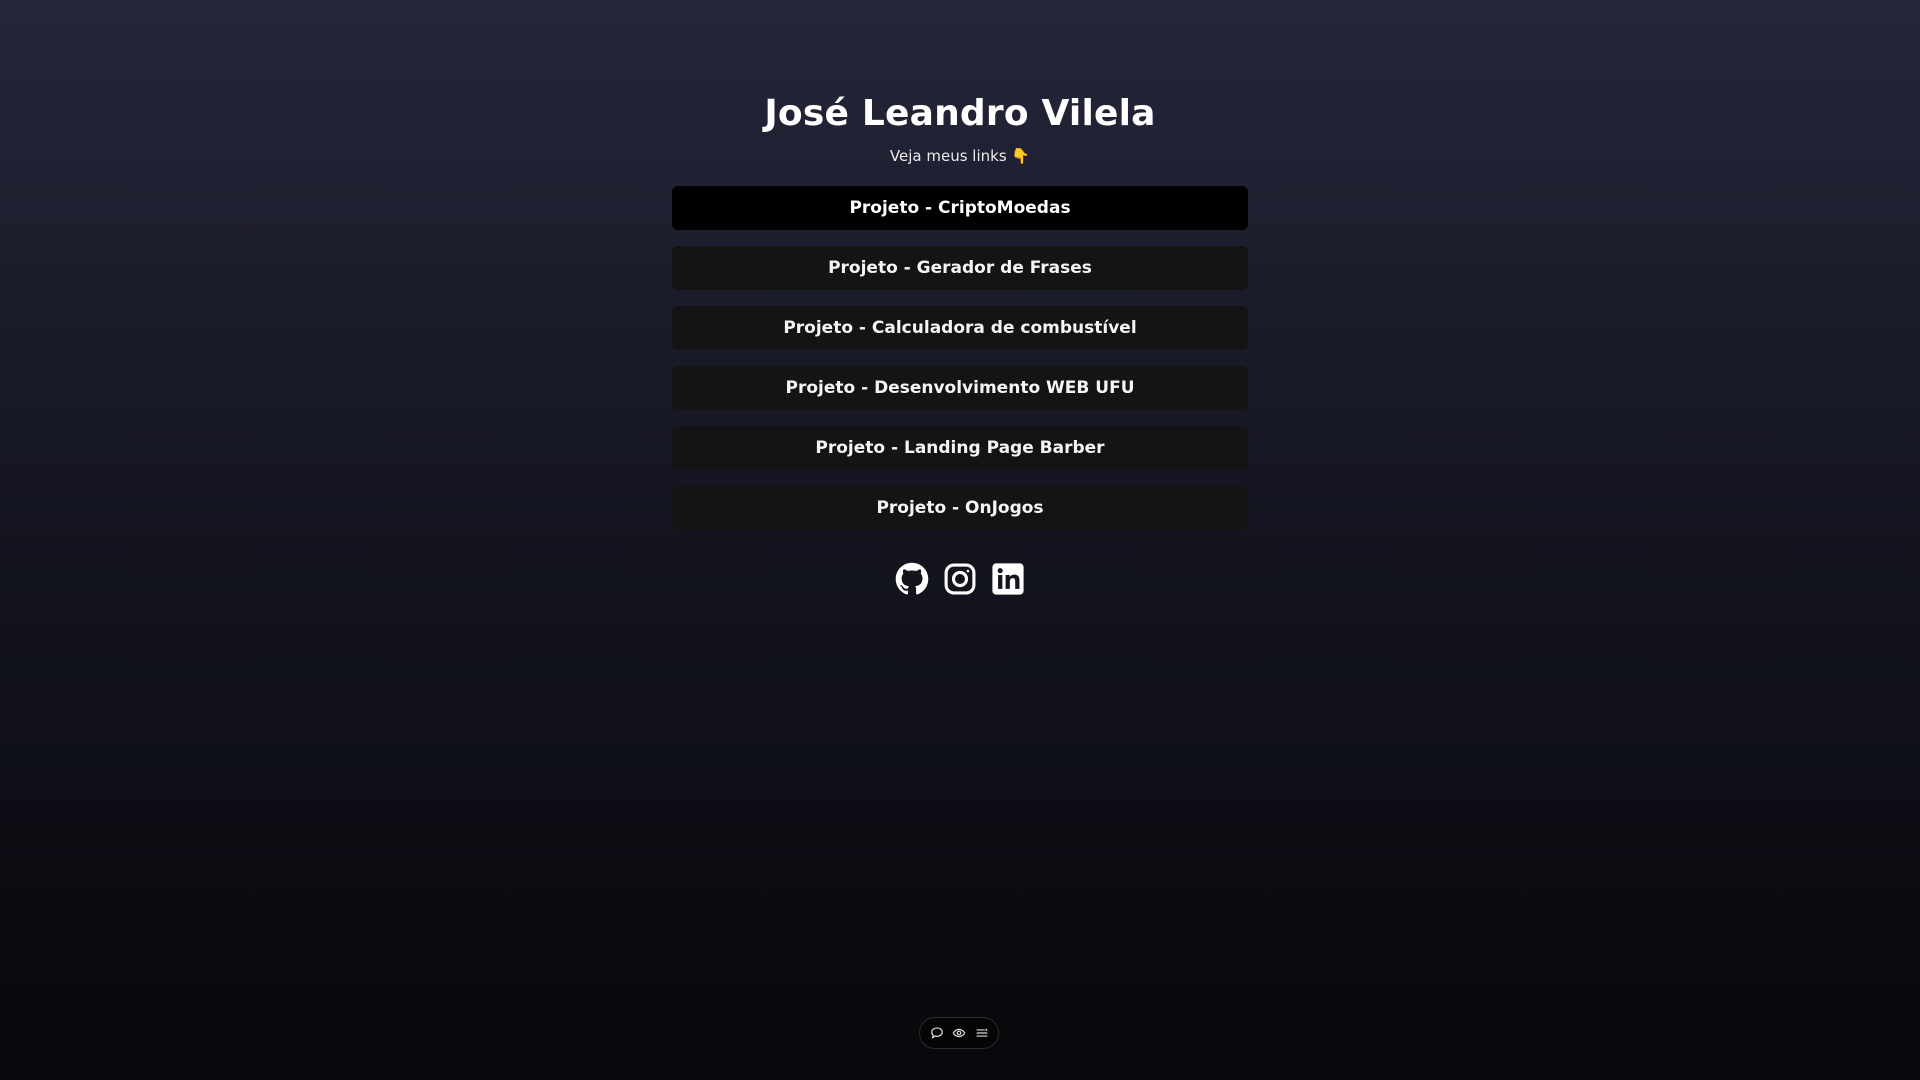 This screenshot has width=1920, height=1080. What do you see at coordinates (960, 113) in the screenshot?
I see `page-title: José Leandro Vilela` at bounding box center [960, 113].